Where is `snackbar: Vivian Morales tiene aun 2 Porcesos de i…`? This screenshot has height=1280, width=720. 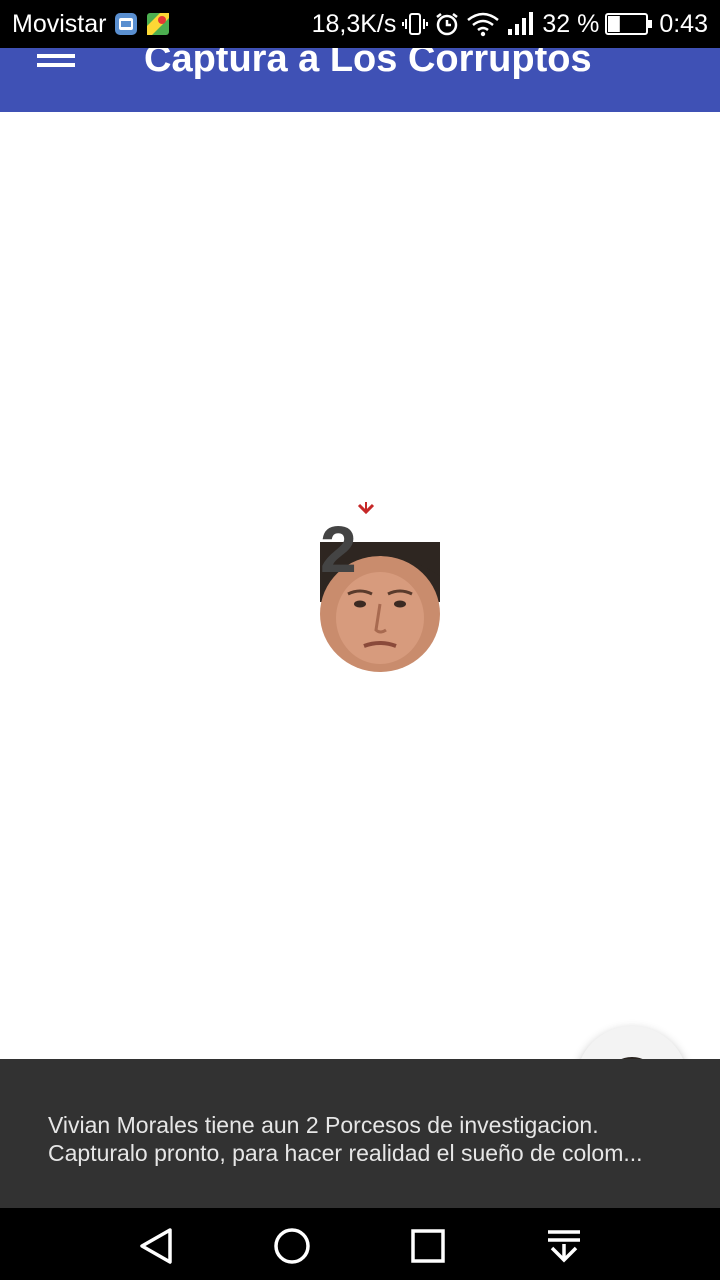 snackbar: Vivian Morales tiene aun 2 Porcesos de i… is located at coordinates (360, 1133).